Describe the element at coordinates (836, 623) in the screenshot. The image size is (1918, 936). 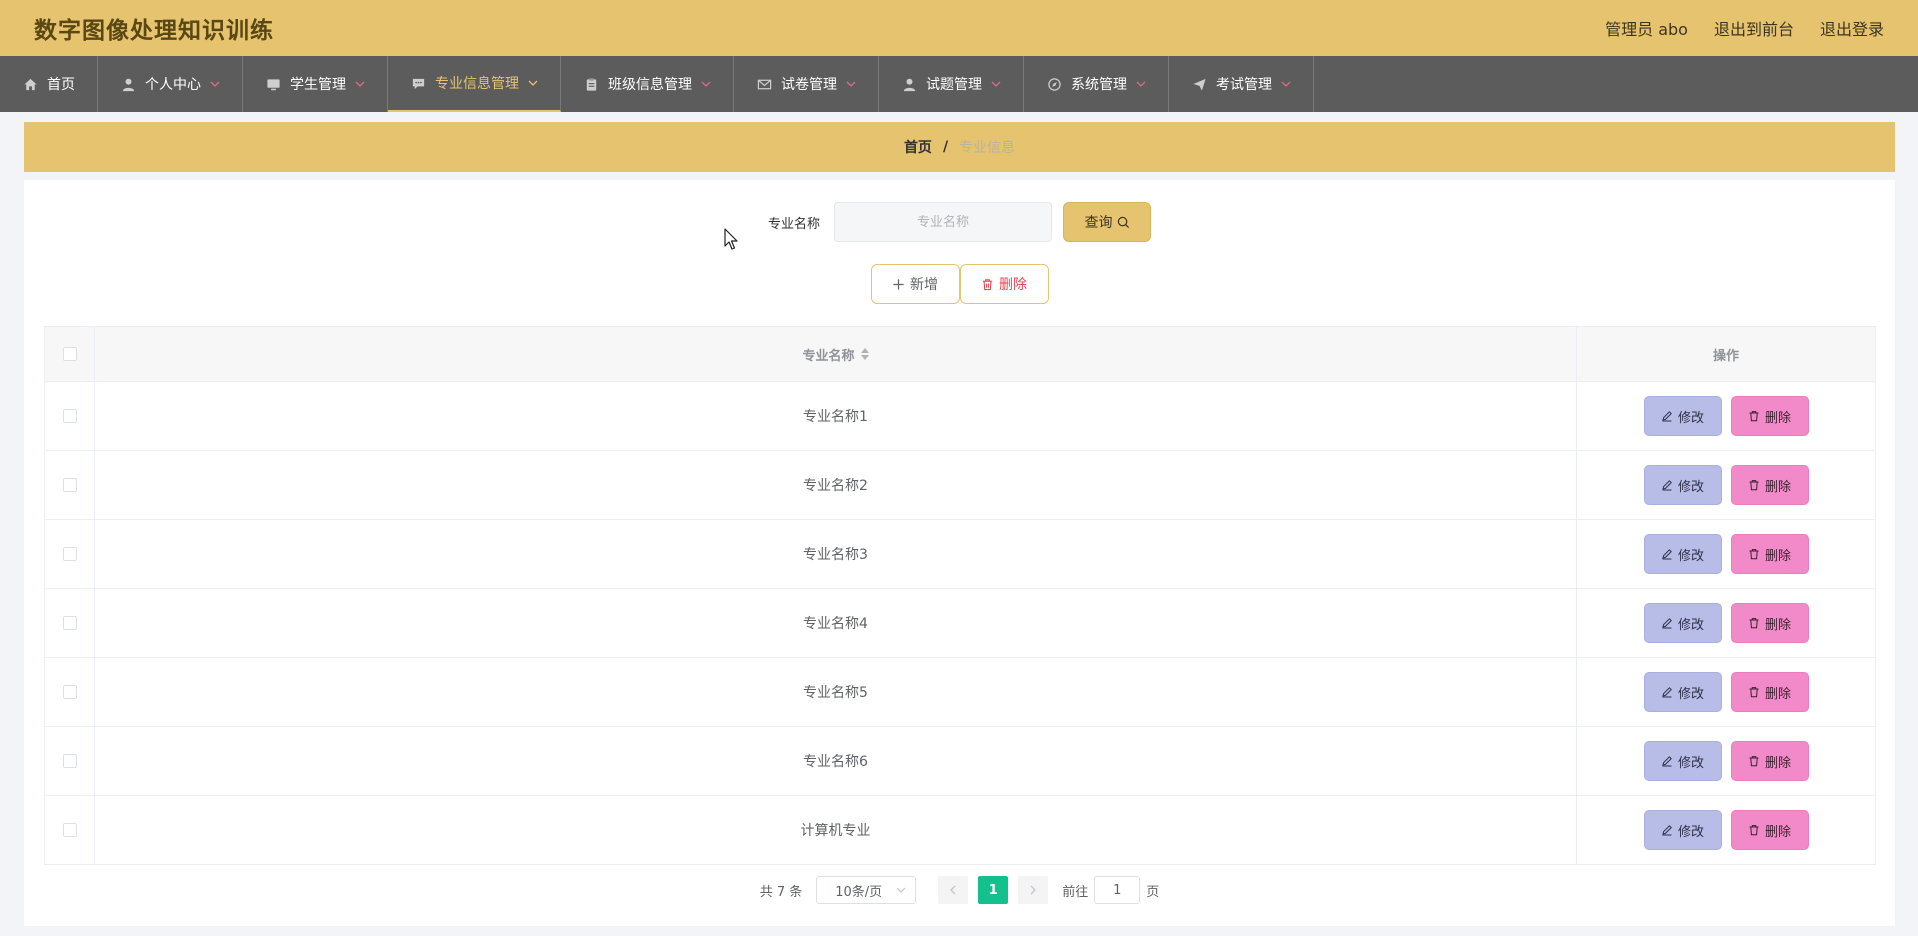
I see `major-name-cell: 专业名称4` at that location.